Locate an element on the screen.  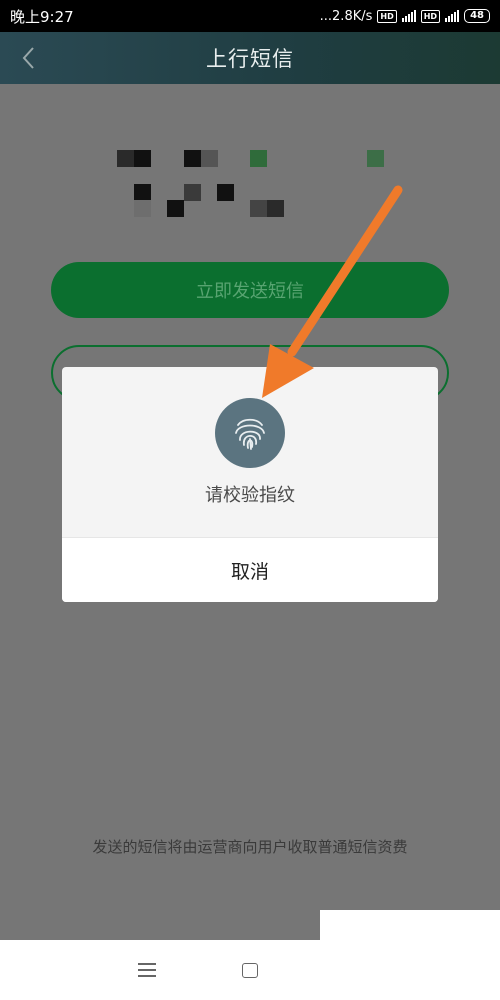
fingerprint-icon is located at coordinates (250, 434).